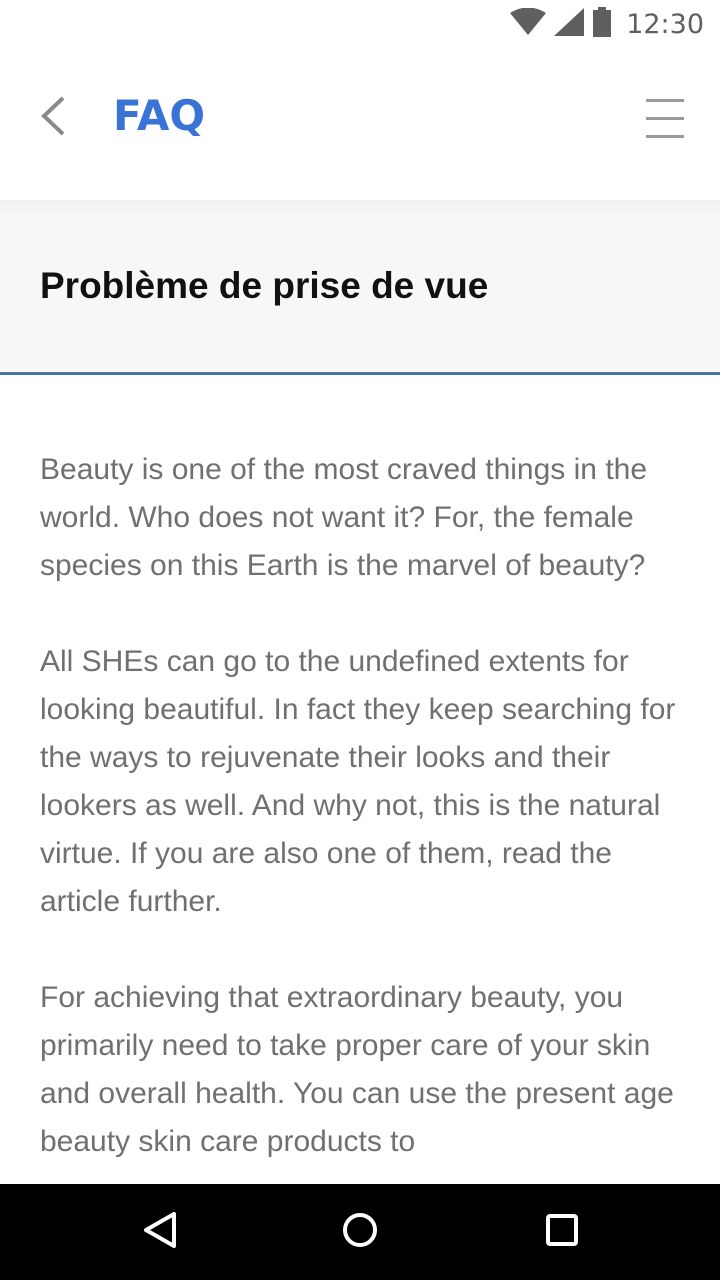  I want to click on home-circle-icon, so click(360, 1232).